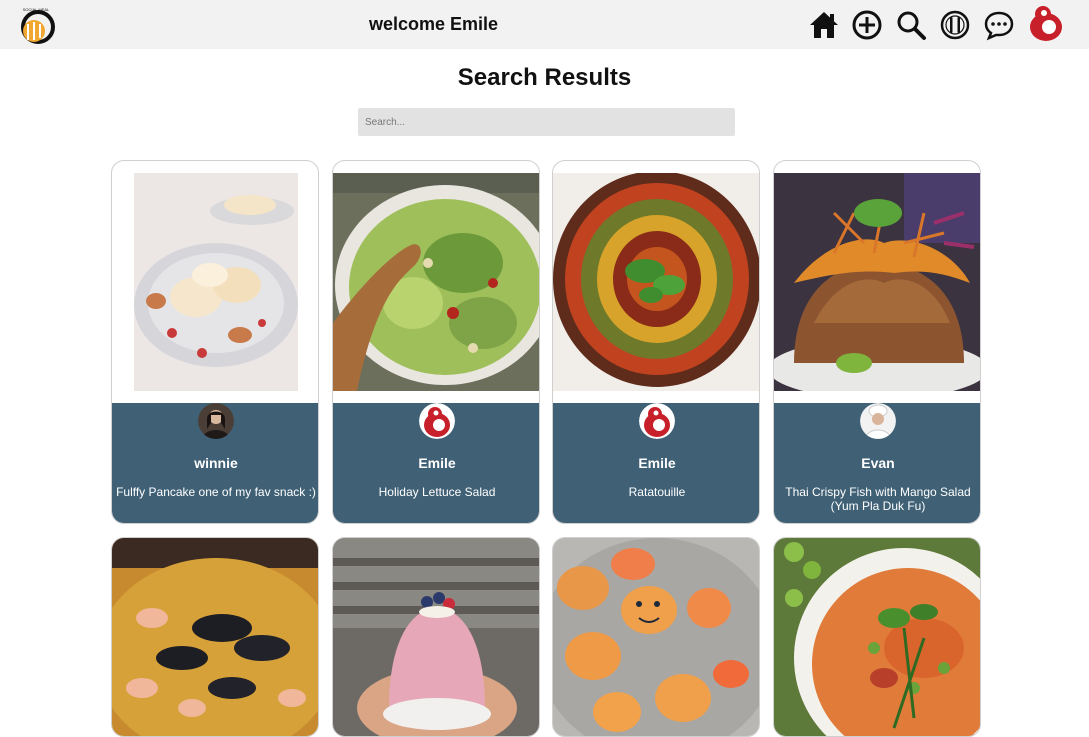 The width and height of the screenshot is (1089, 737). Describe the element at coordinates (955, 25) in the screenshot. I see `plate-cutlery-icon` at that location.